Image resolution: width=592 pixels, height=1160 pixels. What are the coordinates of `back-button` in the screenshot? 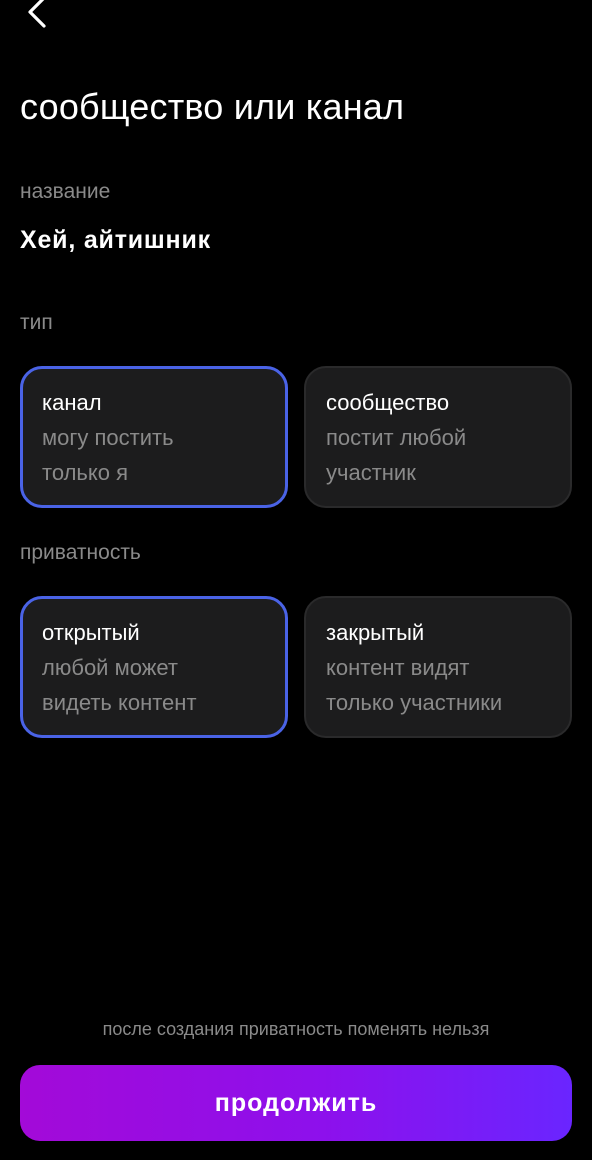 It's located at (37, 17).